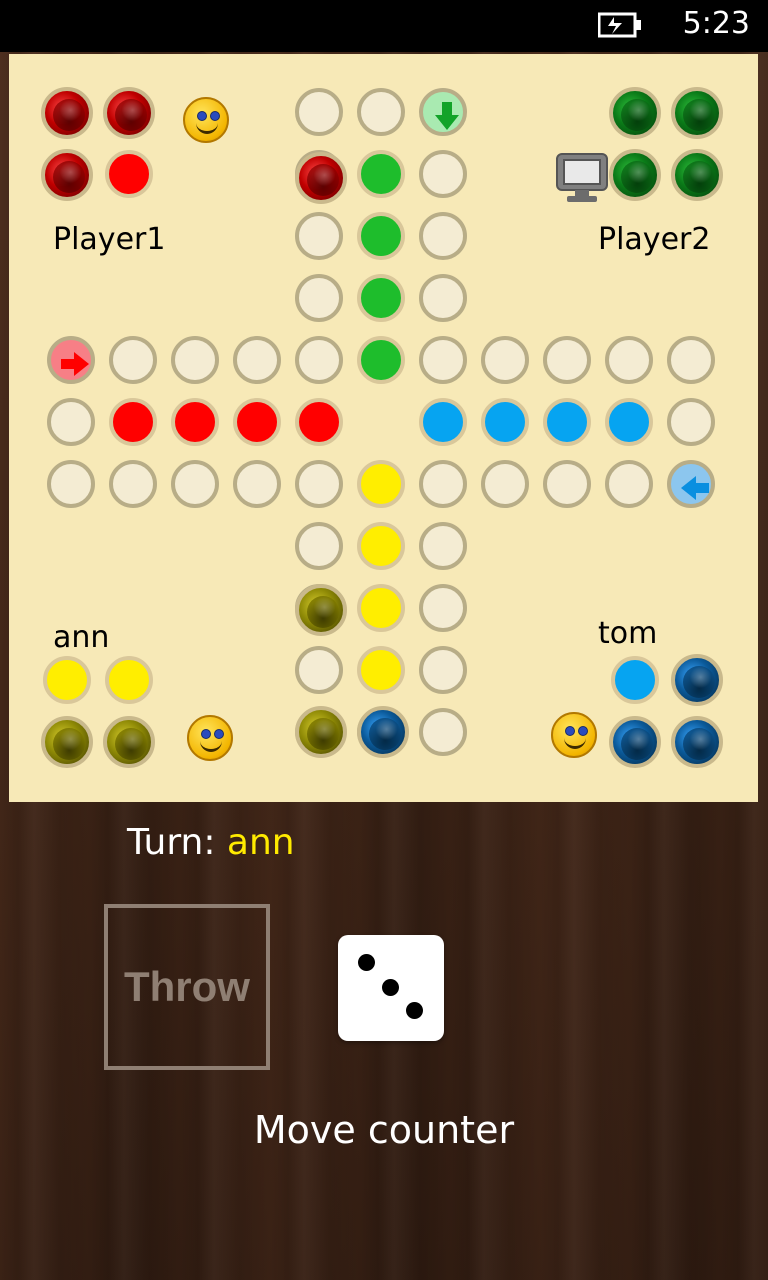  Describe the element at coordinates (447, 116) in the screenshot. I see `arrow-down-icon` at that location.